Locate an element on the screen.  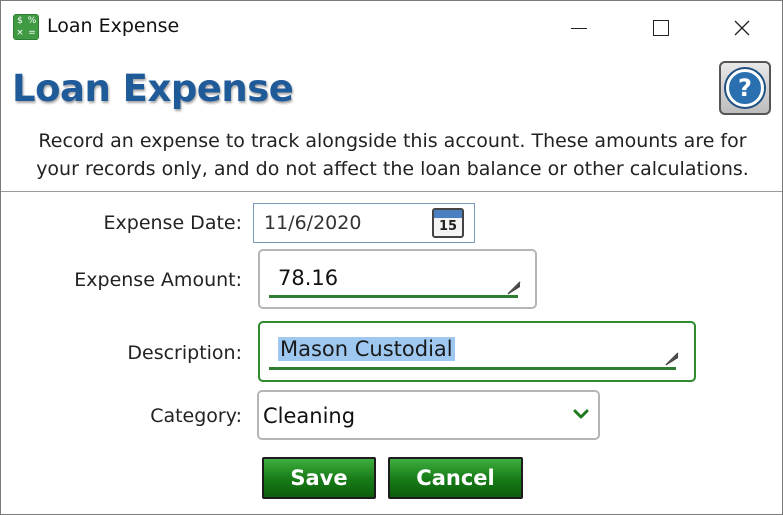
expense-amount-input: 78.16 is located at coordinates (397, 279).